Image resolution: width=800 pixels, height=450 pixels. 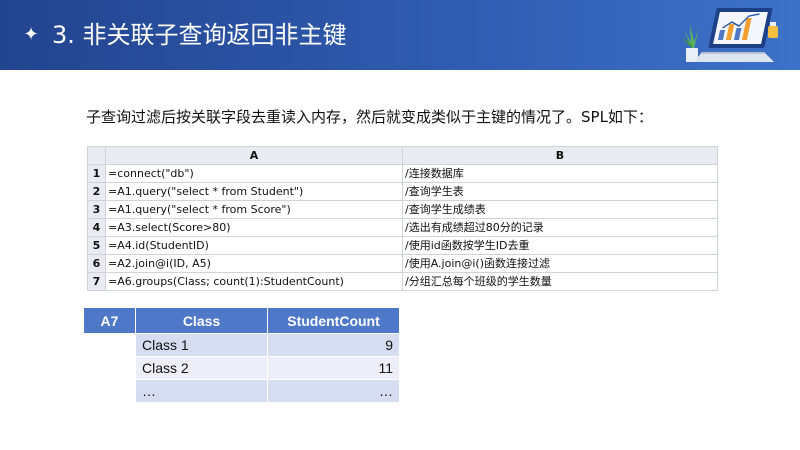 What do you see at coordinates (96, 155) in the screenshot?
I see `grid-corner` at bounding box center [96, 155].